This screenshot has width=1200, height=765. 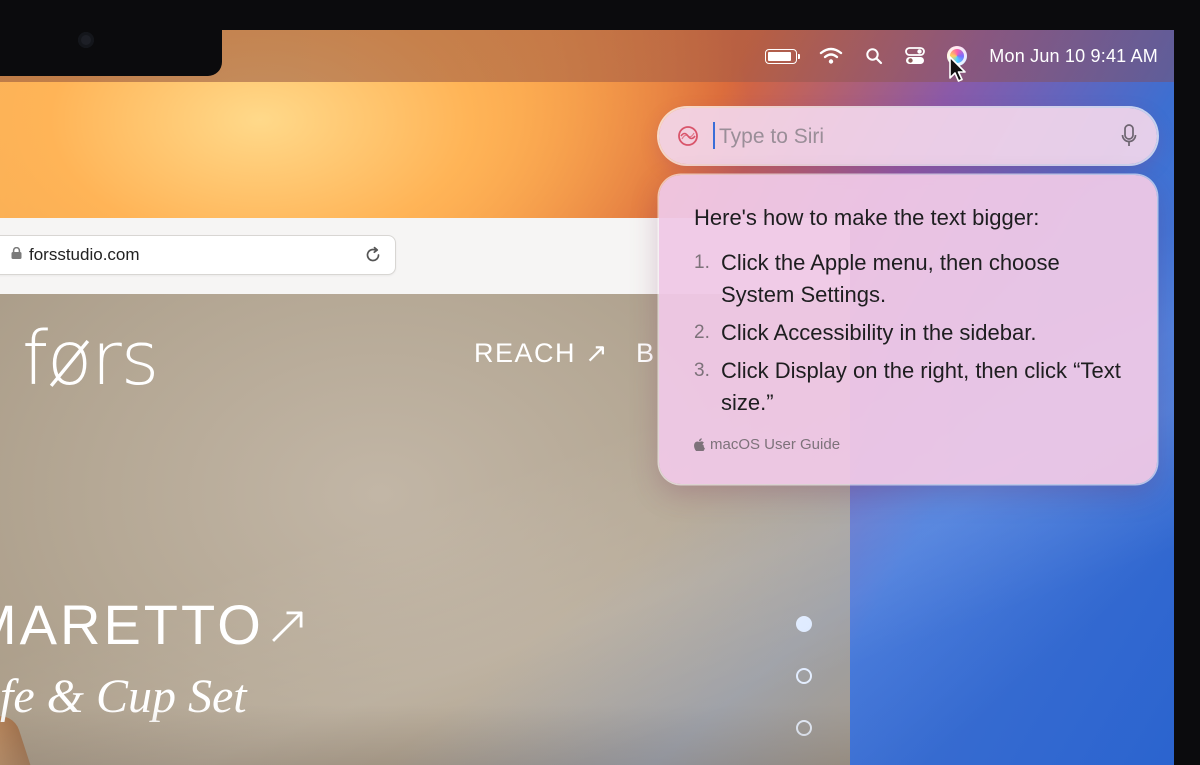 What do you see at coordinates (957, 69) in the screenshot?
I see `mouse-pointer-icon` at bounding box center [957, 69].